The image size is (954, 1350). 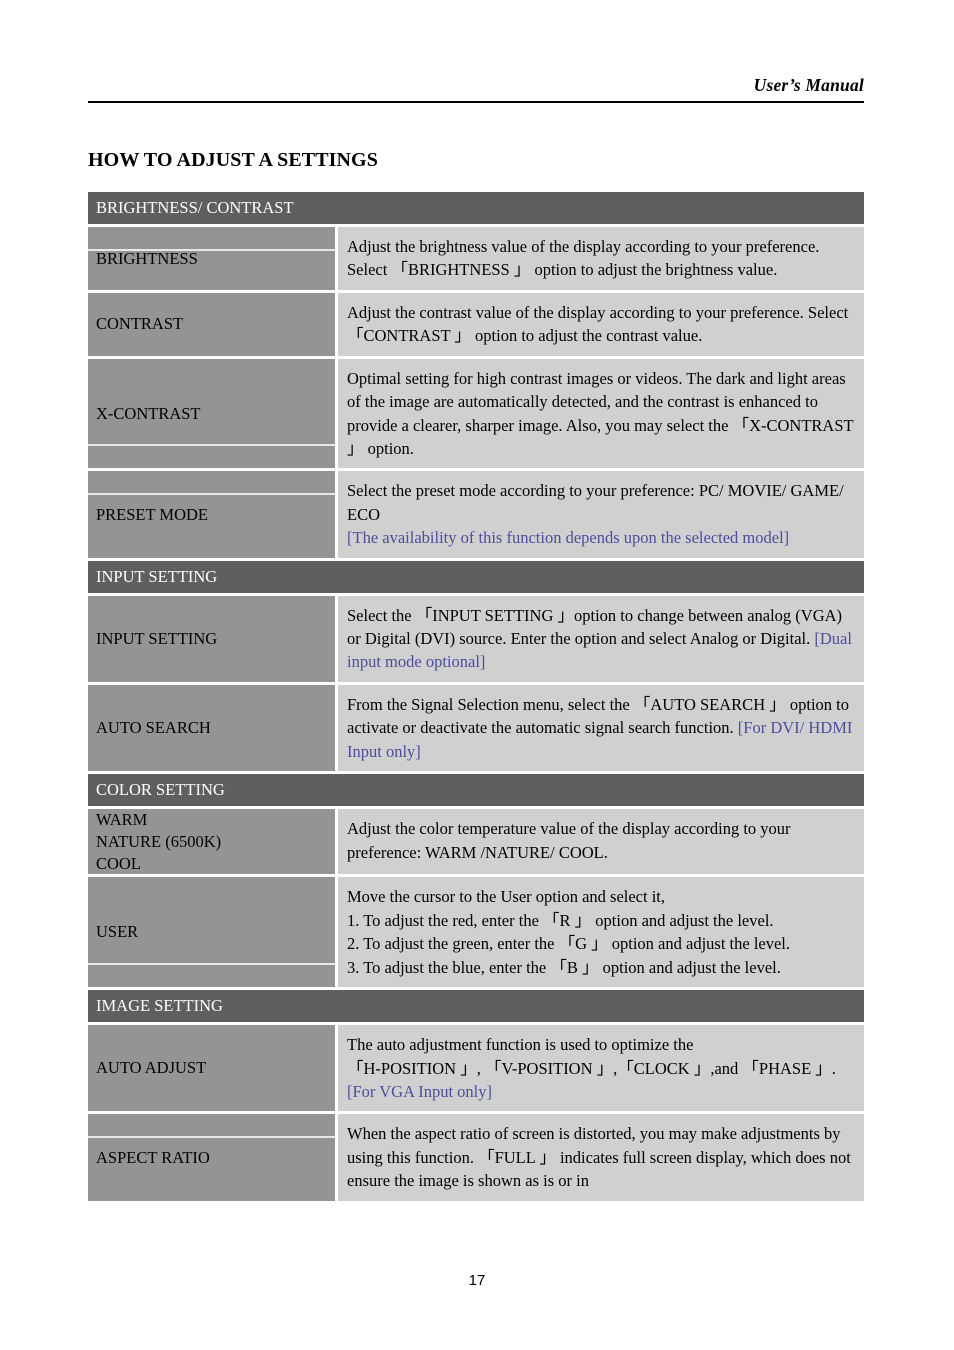 What do you see at coordinates (476, 576) in the screenshot?
I see `section-header: INPUT SETTING` at bounding box center [476, 576].